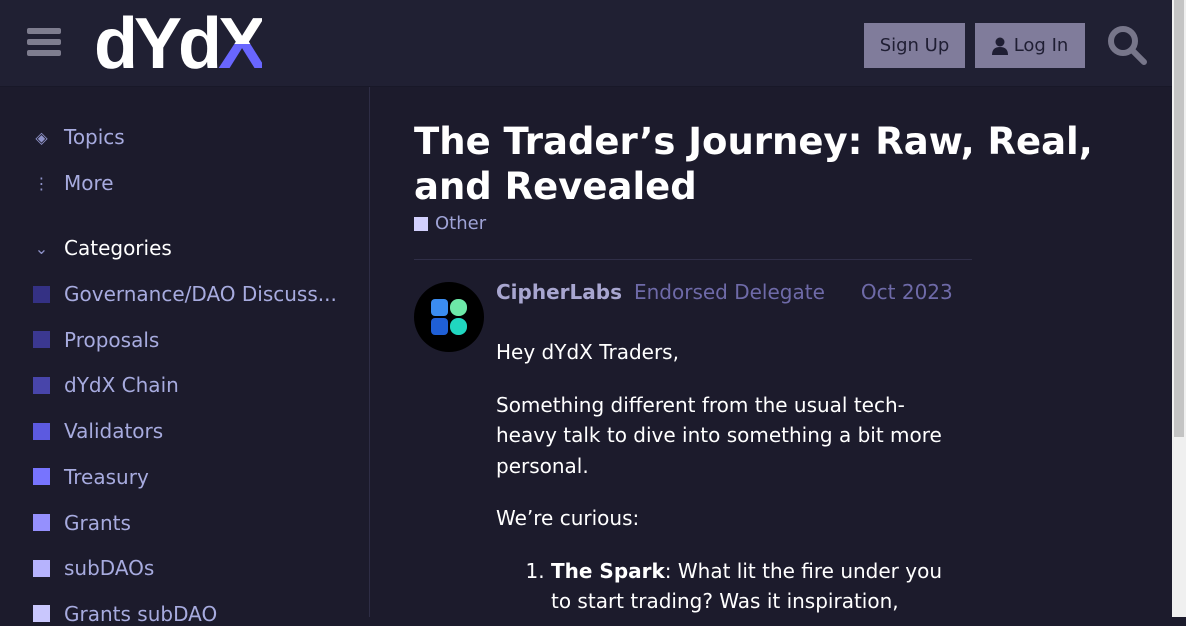 This screenshot has width=1186, height=626. I want to click on sidebar-item-more: ⋮ More, so click(73, 183).